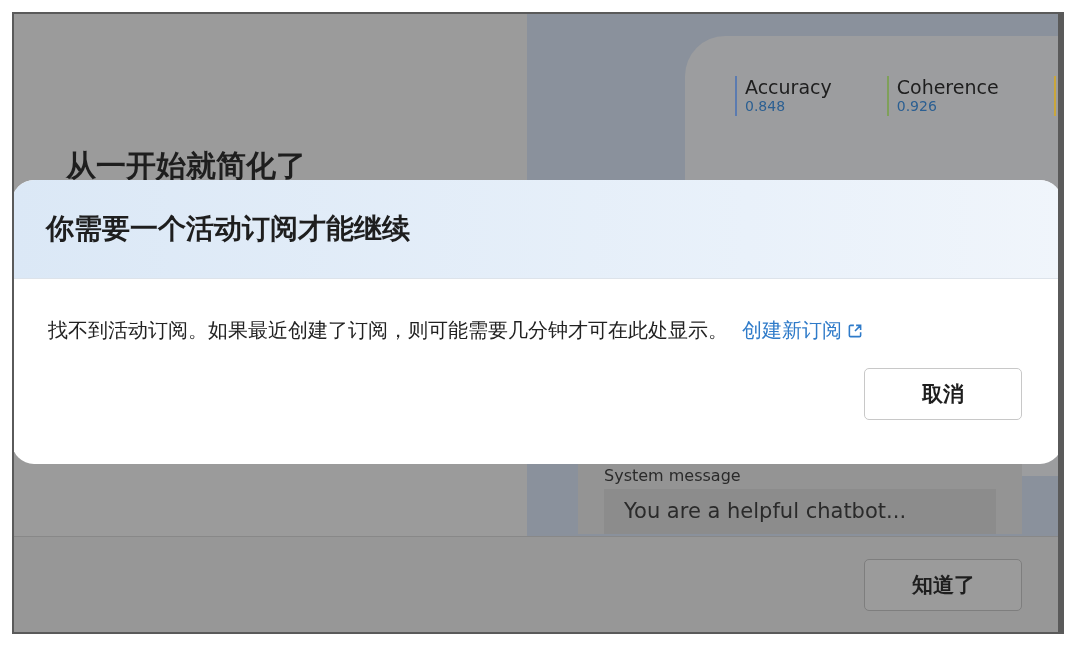  What do you see at coordinates (788, 87) in the screenshot?
I see `metric-label: Accuracy` at bounding box center [788, 87].